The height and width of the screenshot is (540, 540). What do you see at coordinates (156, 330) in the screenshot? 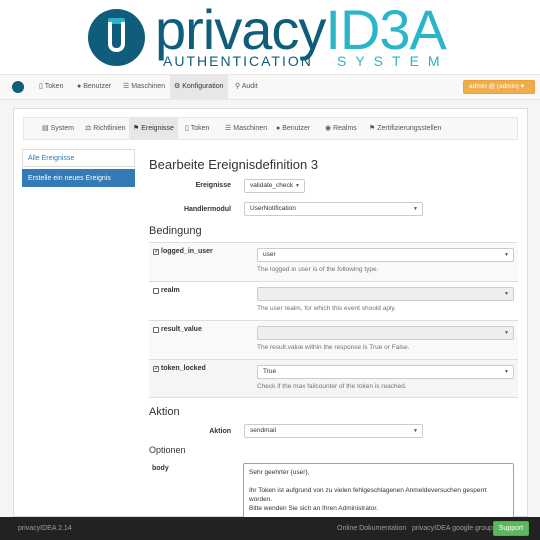
I see `result-value-checkbox` at bounding box center [156, 330].